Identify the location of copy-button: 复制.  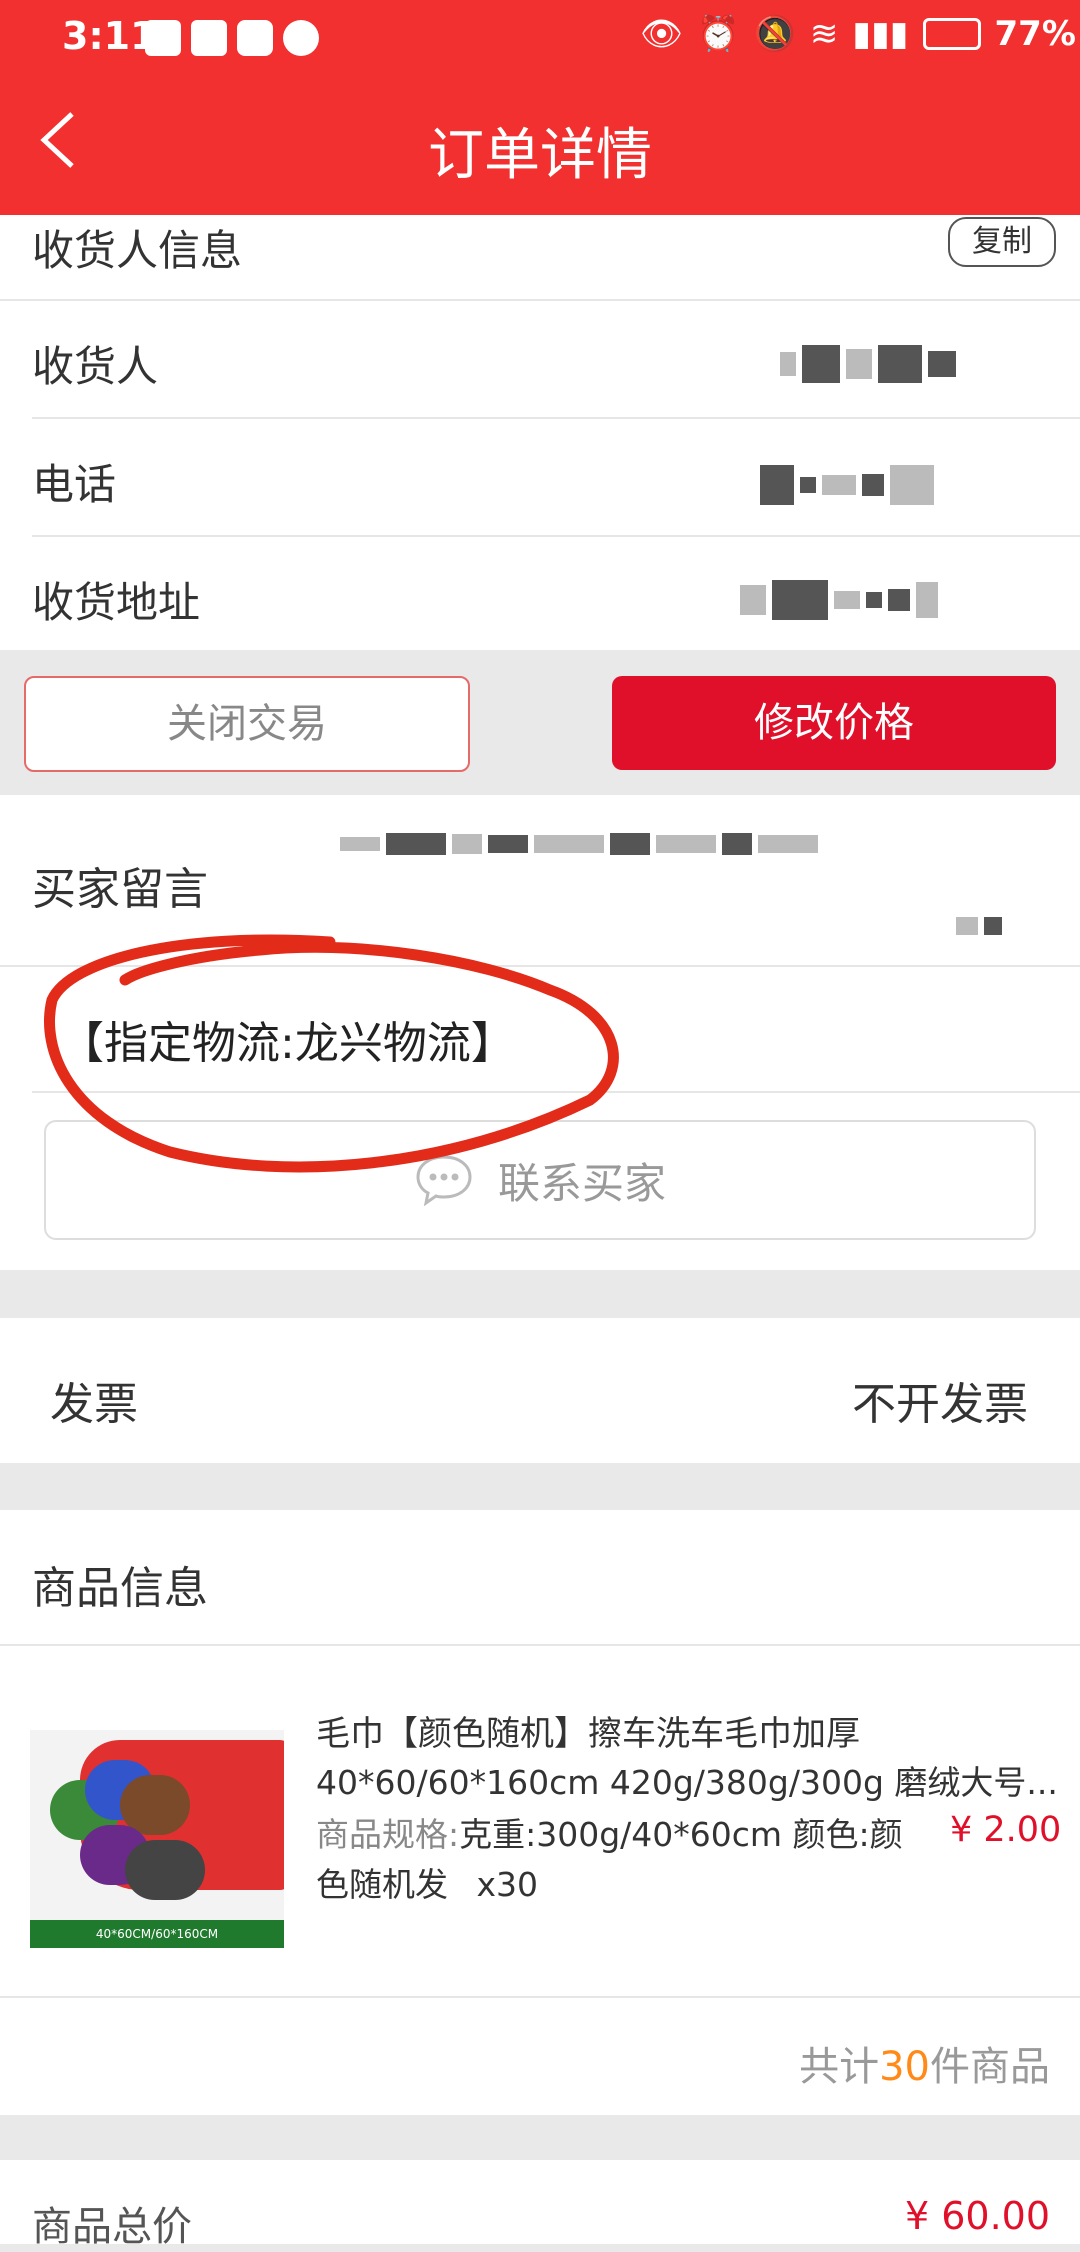
(1002, 242).